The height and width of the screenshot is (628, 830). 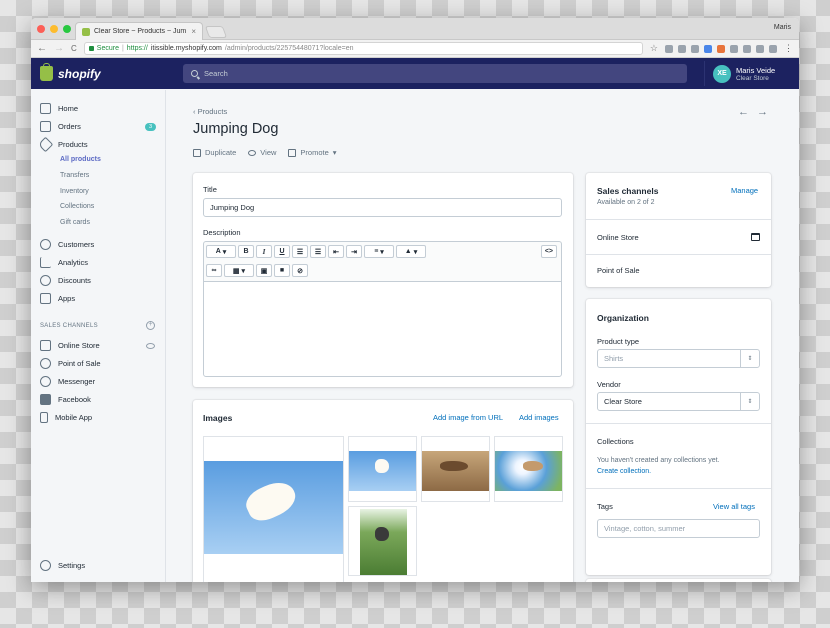 I want to click on text-color-button: ▲ ▾, so click(x=411, y=251).